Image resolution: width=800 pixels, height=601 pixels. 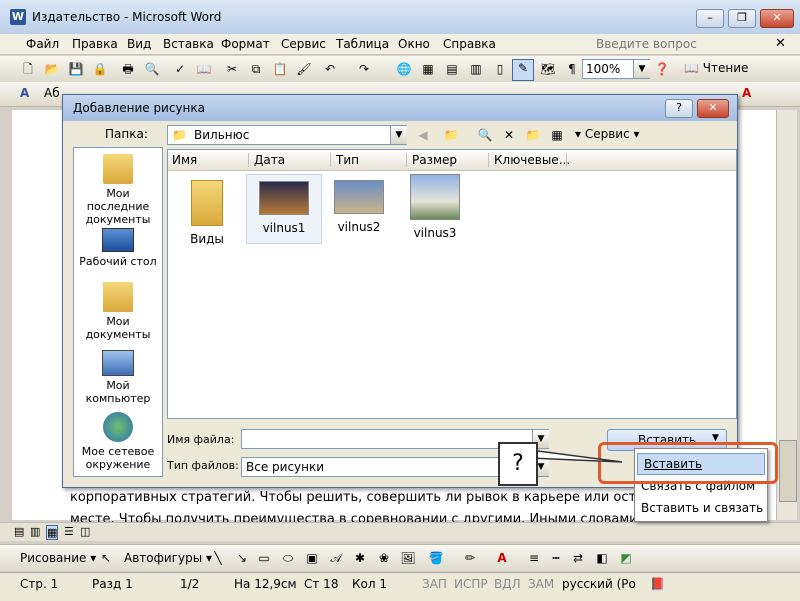 I want to click on vertical-ruler, so click(x=21, y=324).